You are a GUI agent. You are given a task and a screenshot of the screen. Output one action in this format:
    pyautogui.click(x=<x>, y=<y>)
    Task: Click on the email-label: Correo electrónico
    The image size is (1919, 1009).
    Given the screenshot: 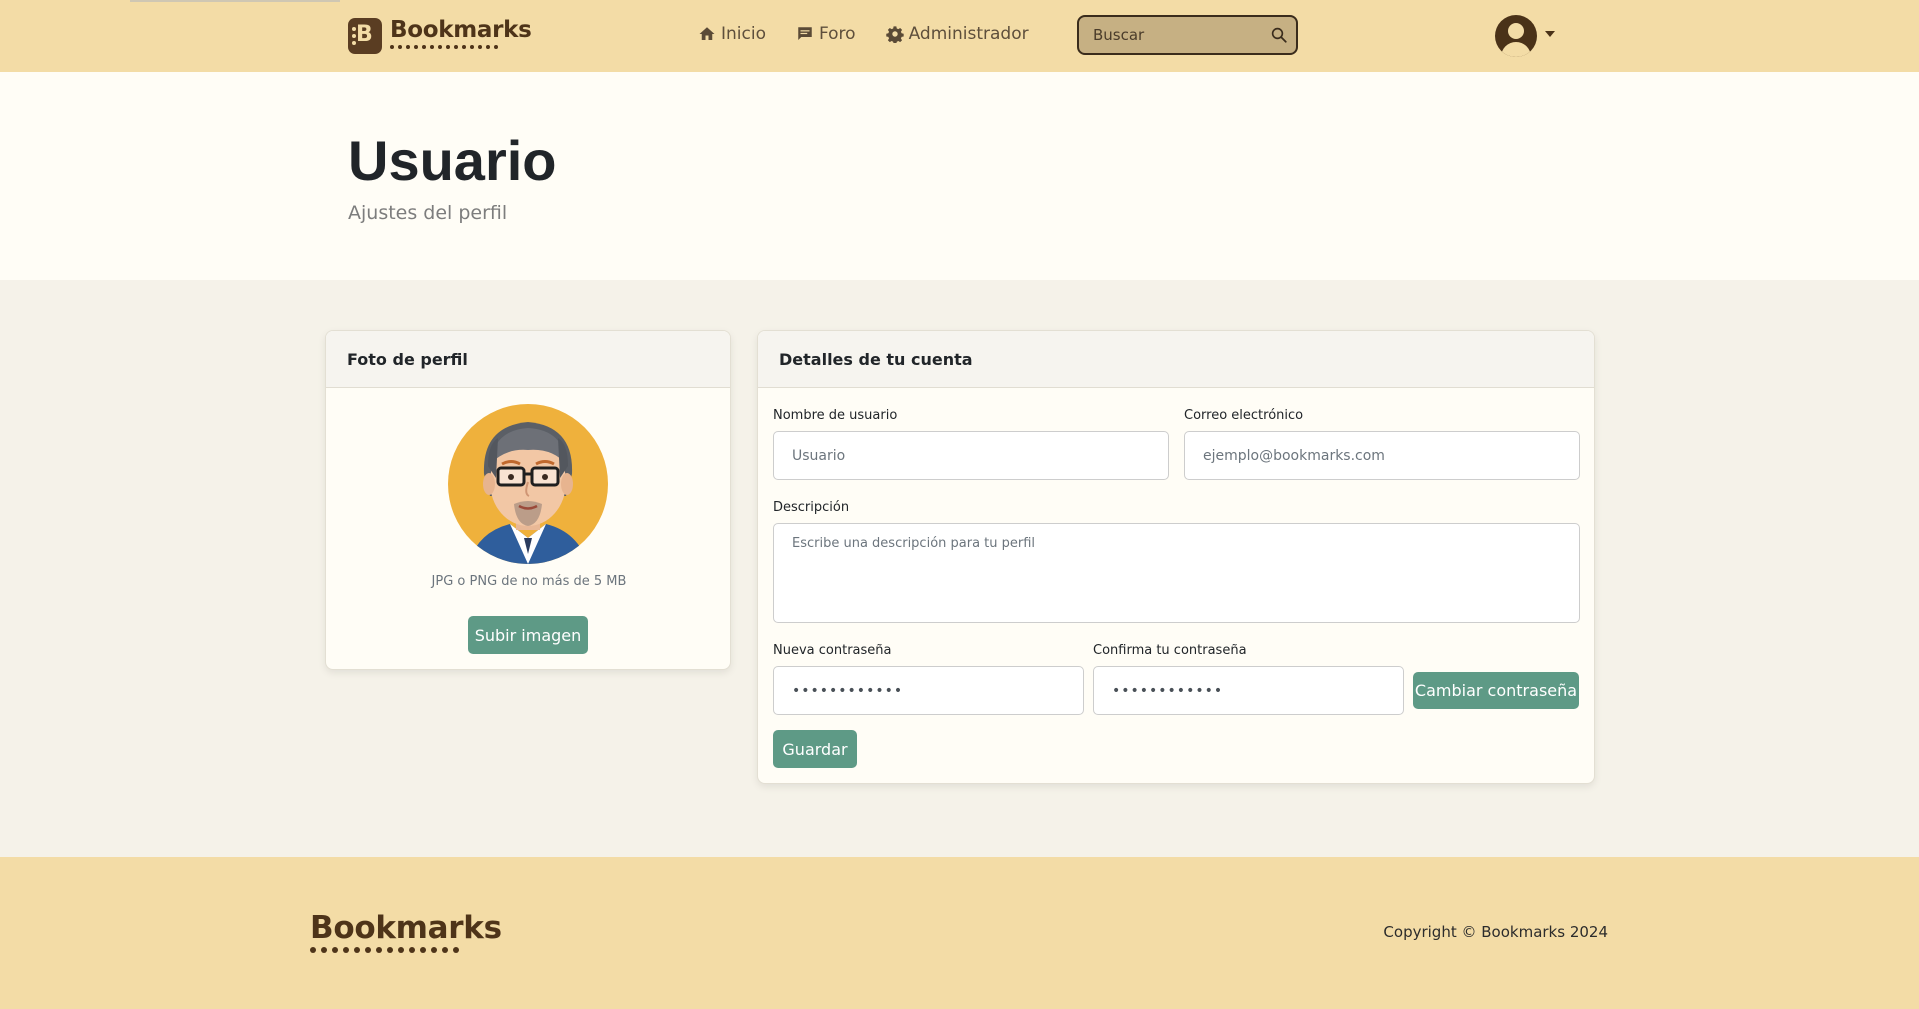 What is the action you would take?
    pyautogui.click(x=1244, y=415)
    